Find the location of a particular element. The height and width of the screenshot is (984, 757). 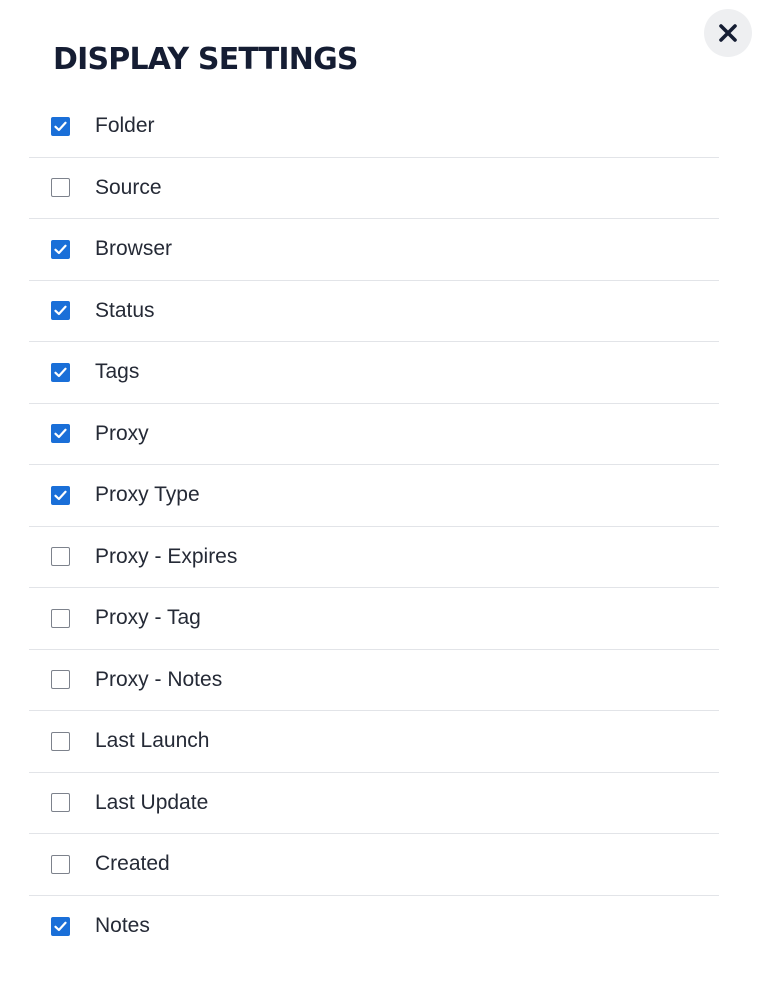

setting-row-status: Status is located at coordinates (374, 311).